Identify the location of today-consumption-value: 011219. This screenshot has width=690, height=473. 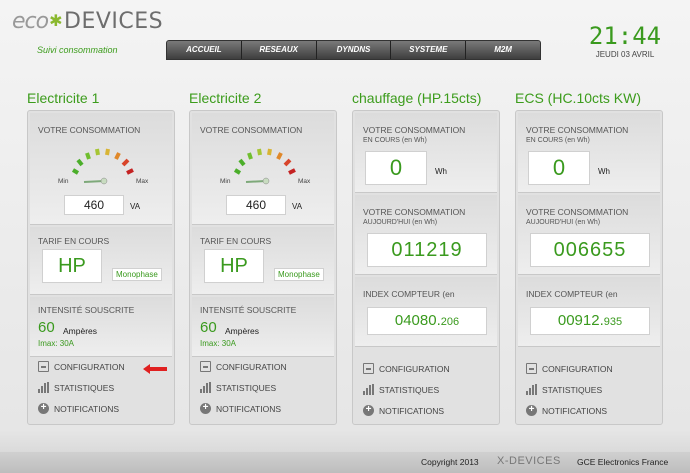
(427, 250).